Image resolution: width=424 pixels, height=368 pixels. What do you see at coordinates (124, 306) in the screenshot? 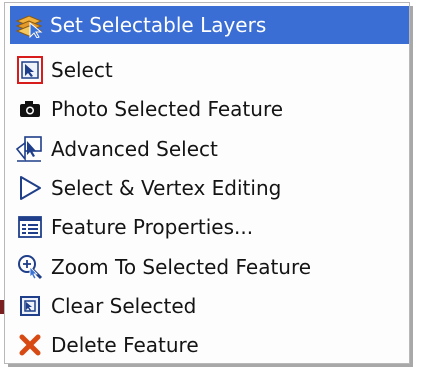
I see `menu-item-label: Clear Selected` at bounding box center [124, 306].